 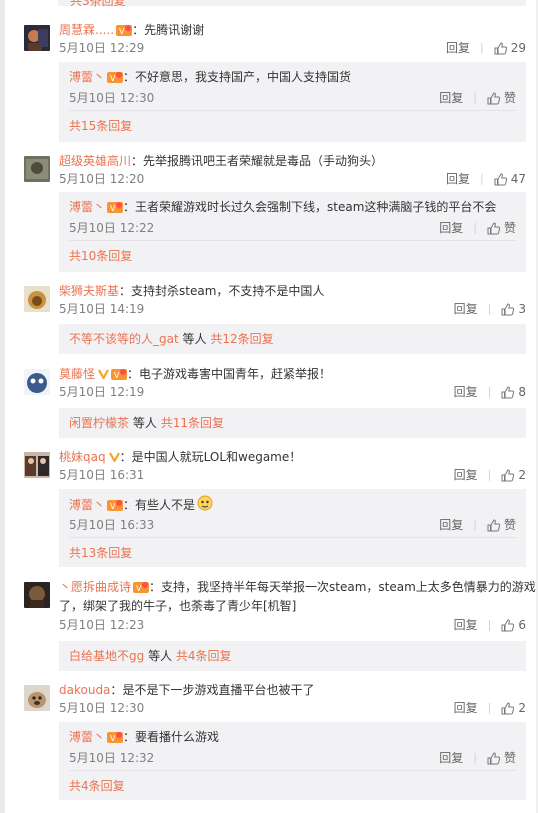 What do you see at coordinates (102, 179) in the screenshot?
I see `comment-date: 5月10日 12:20` at bounding box center [102, 179].